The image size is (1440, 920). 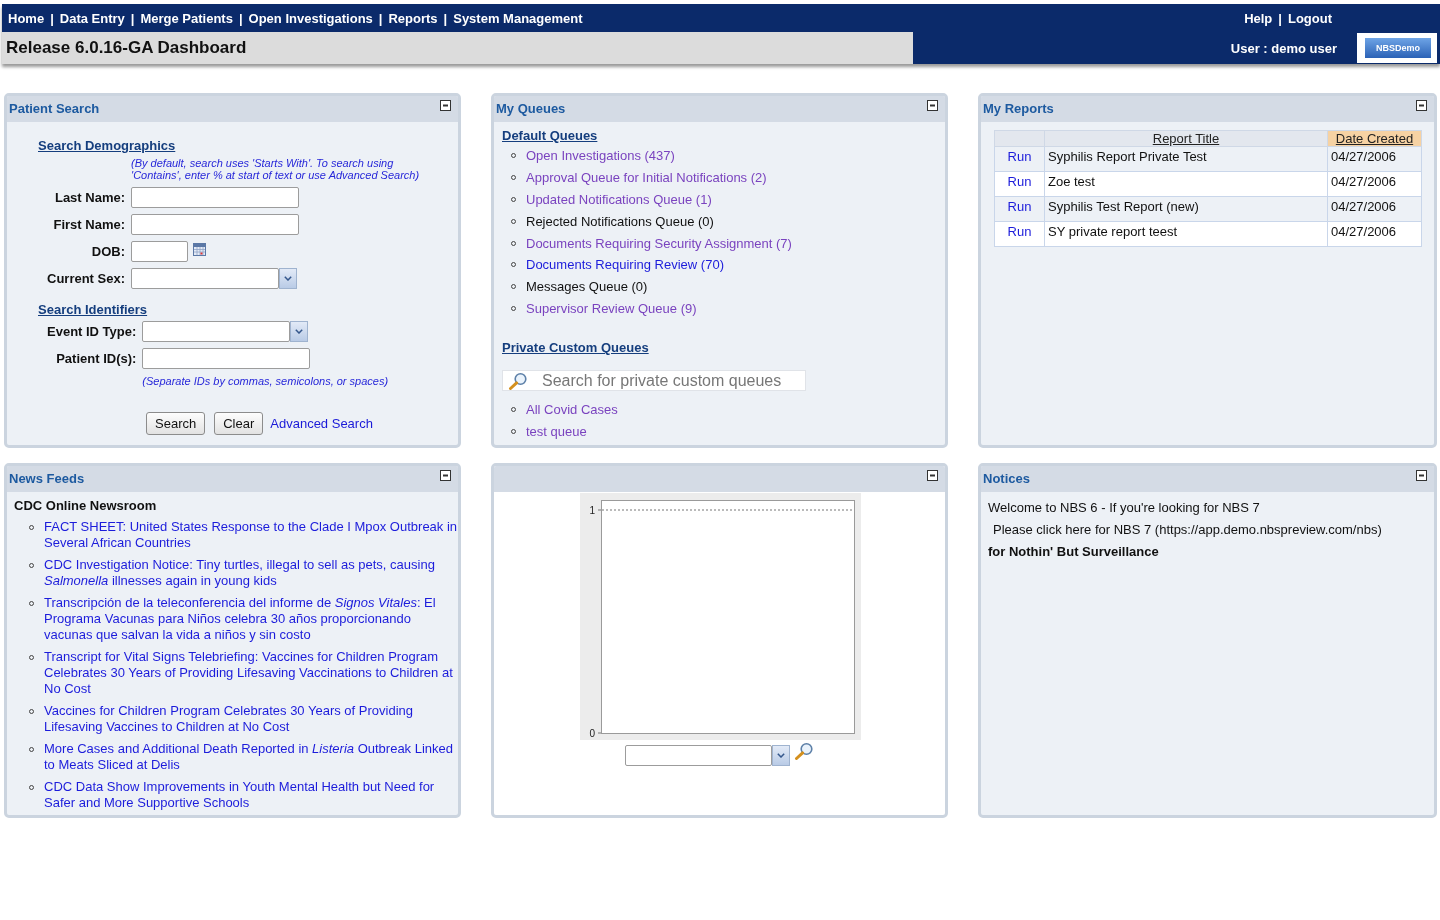 What do you see at coordinates (1186, 159) in the screenshot?
I see `table-cell: Syphilis Report Private Test` at bounding box center [1186, 159].